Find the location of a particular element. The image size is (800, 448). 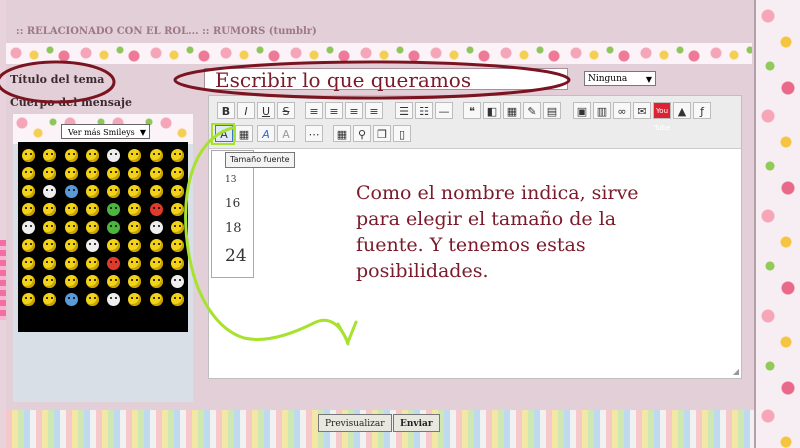

youtube-button: You Tube is located at coordinates (662, 117).